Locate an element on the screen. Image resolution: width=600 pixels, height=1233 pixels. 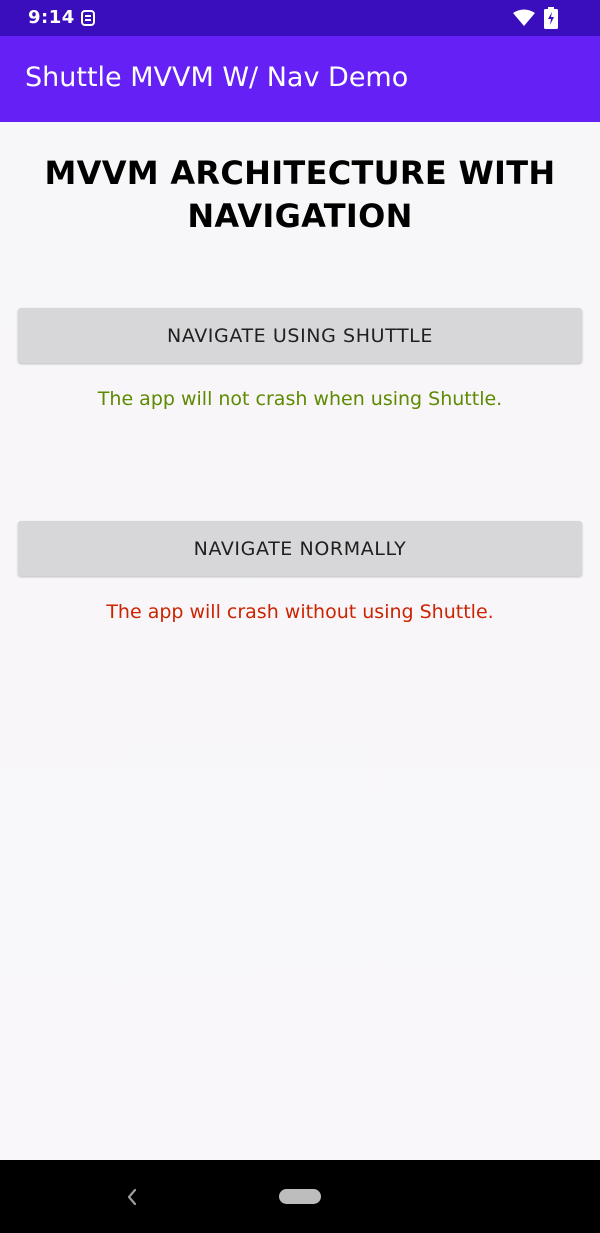
wifi-icon is located at coordinates (524, 18).